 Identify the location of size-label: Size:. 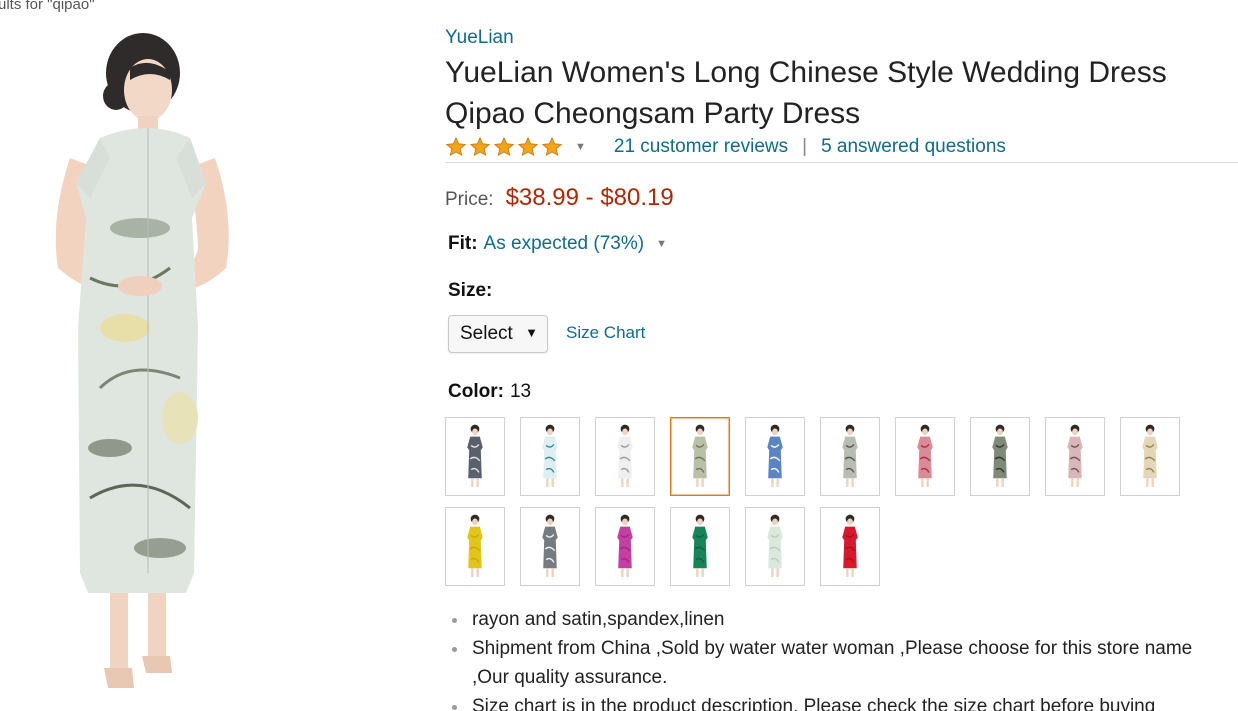
(470, 290).